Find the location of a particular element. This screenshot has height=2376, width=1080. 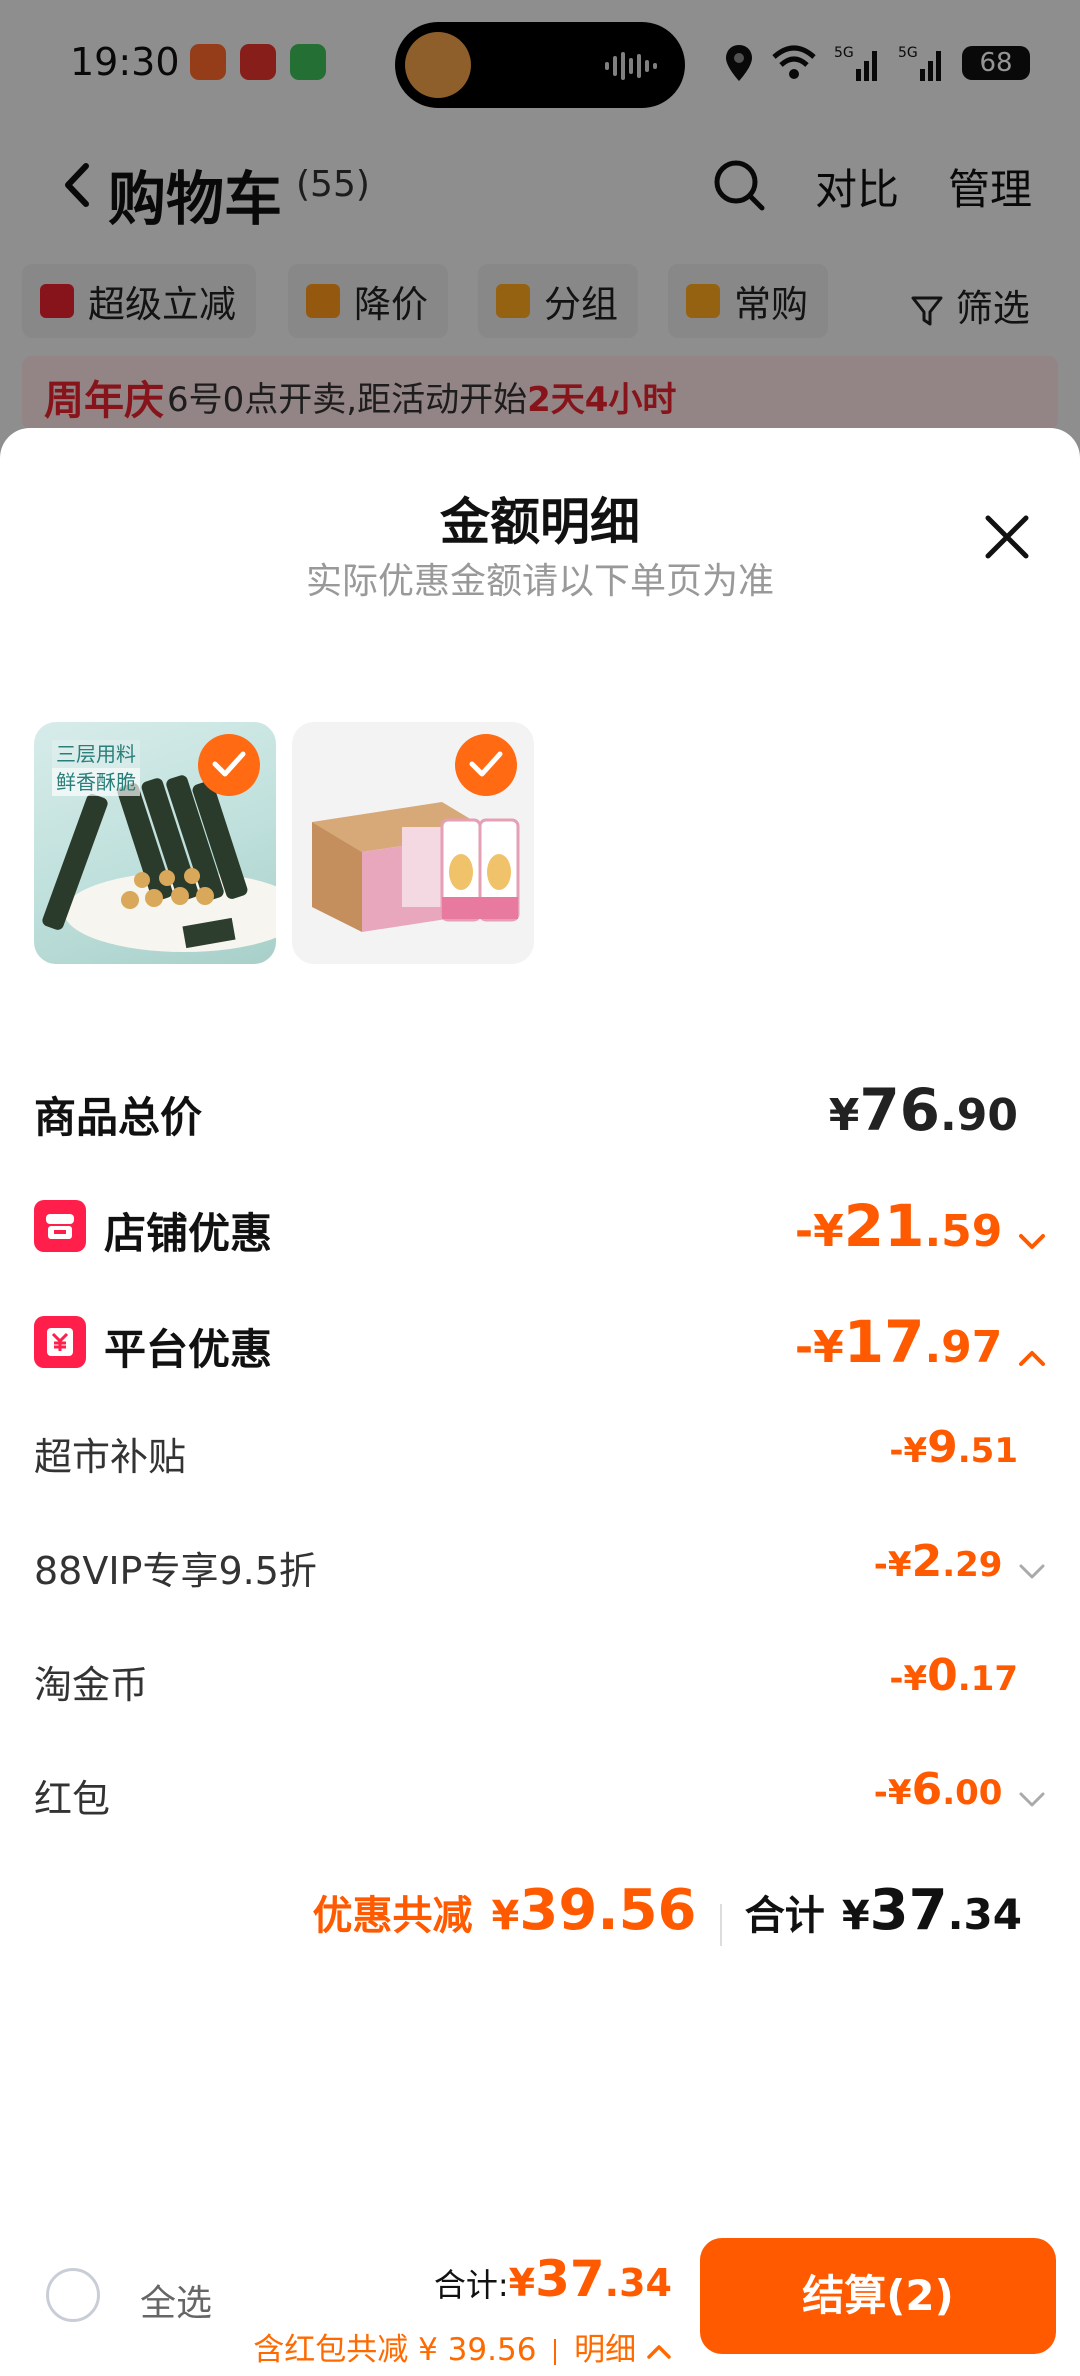

value-dec: .90 is located at coordinates (979, 1115).